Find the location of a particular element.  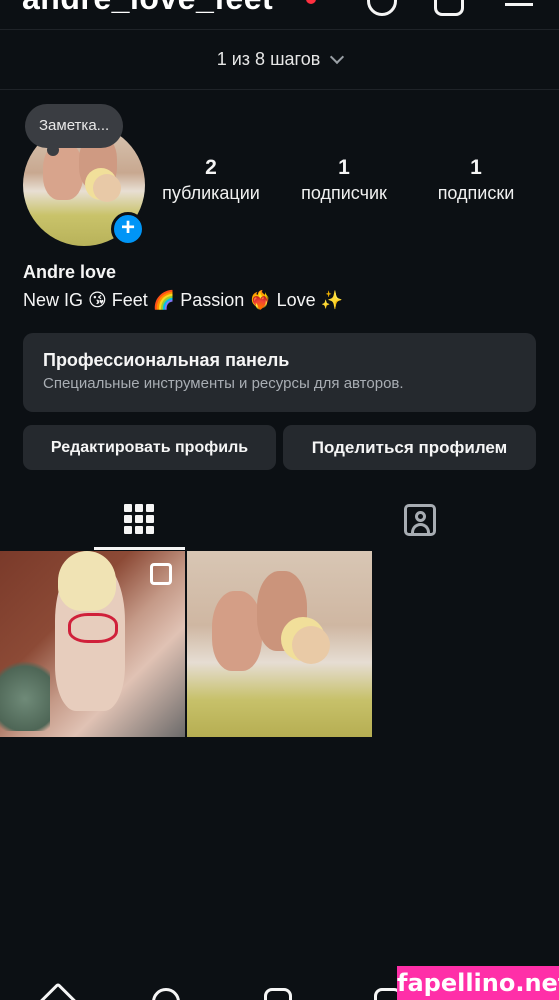

profile-username: andre_love_feet is located at coordinates (147, 8).